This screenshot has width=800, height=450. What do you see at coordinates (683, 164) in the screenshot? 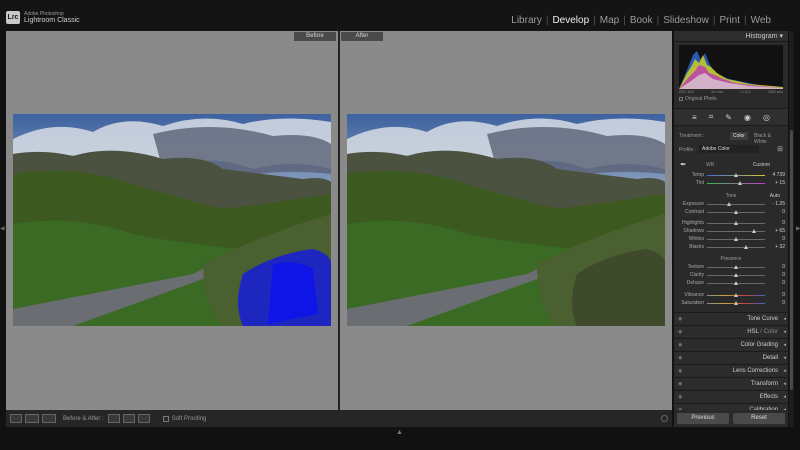
I see `wb-eyedropper-icon: ✒` at bounding box center [683, 164].